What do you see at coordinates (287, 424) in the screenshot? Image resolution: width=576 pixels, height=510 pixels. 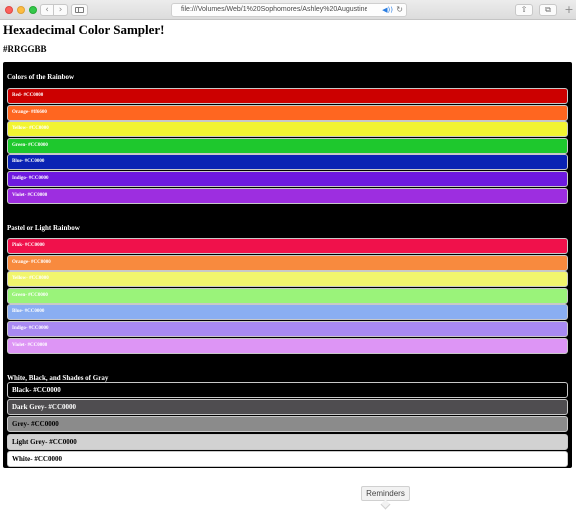 I see `grays-swatch: Grey- #CC0000` at bounding box center [287, 424].